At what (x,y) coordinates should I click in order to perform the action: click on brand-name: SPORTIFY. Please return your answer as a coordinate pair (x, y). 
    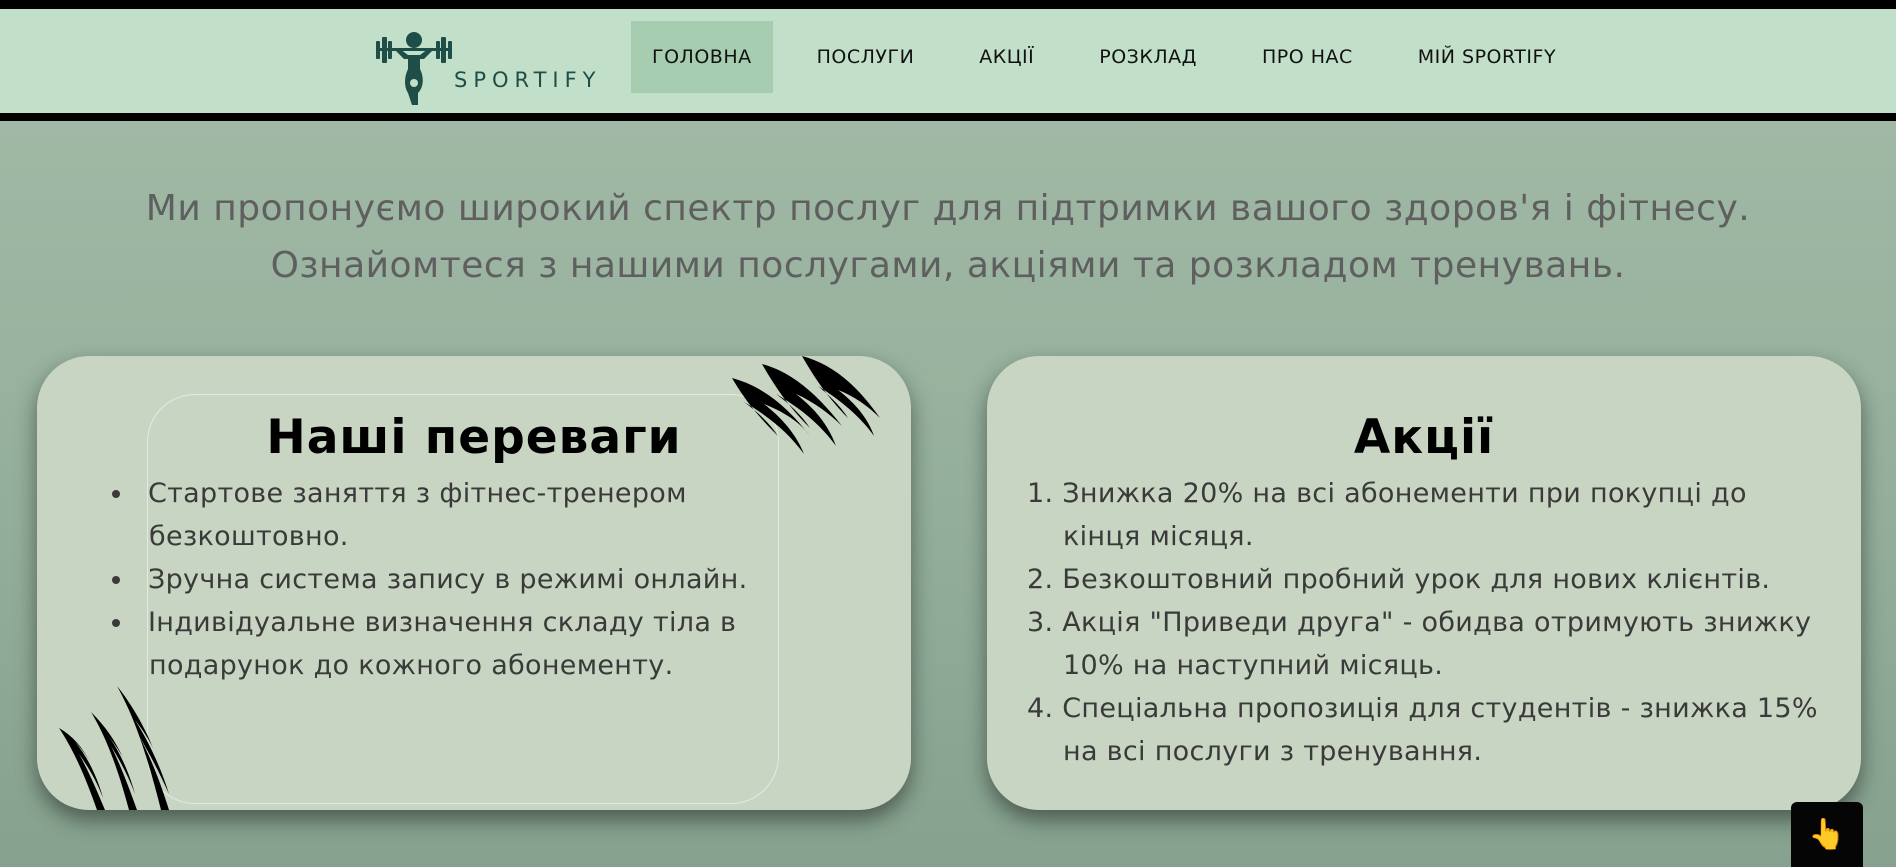
    Looking at the image, I should click on (528, 80).